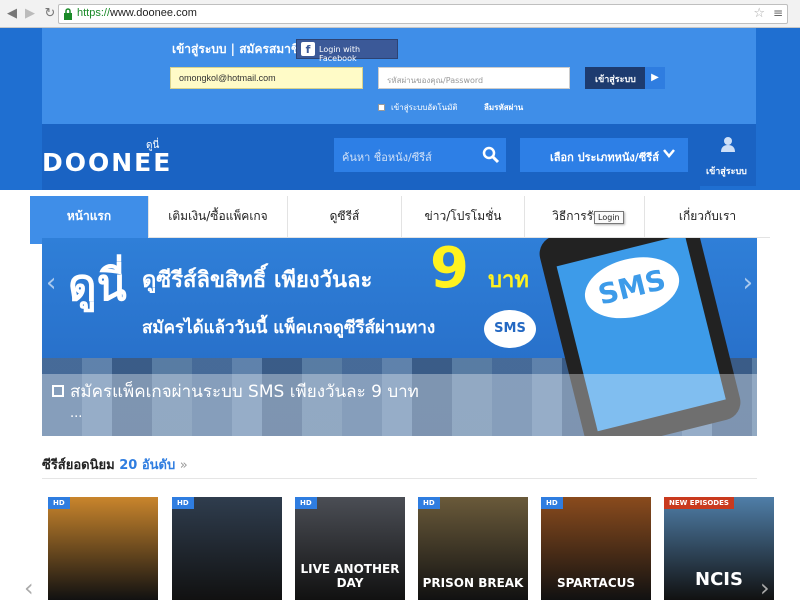 The height and width of the screenshot is (602, 800). What do you see at coordinates (463, 217) in the screenshot?
I see `nav-news: ข่าว/โปรโมชั่น` at bounding box center [463, 217].